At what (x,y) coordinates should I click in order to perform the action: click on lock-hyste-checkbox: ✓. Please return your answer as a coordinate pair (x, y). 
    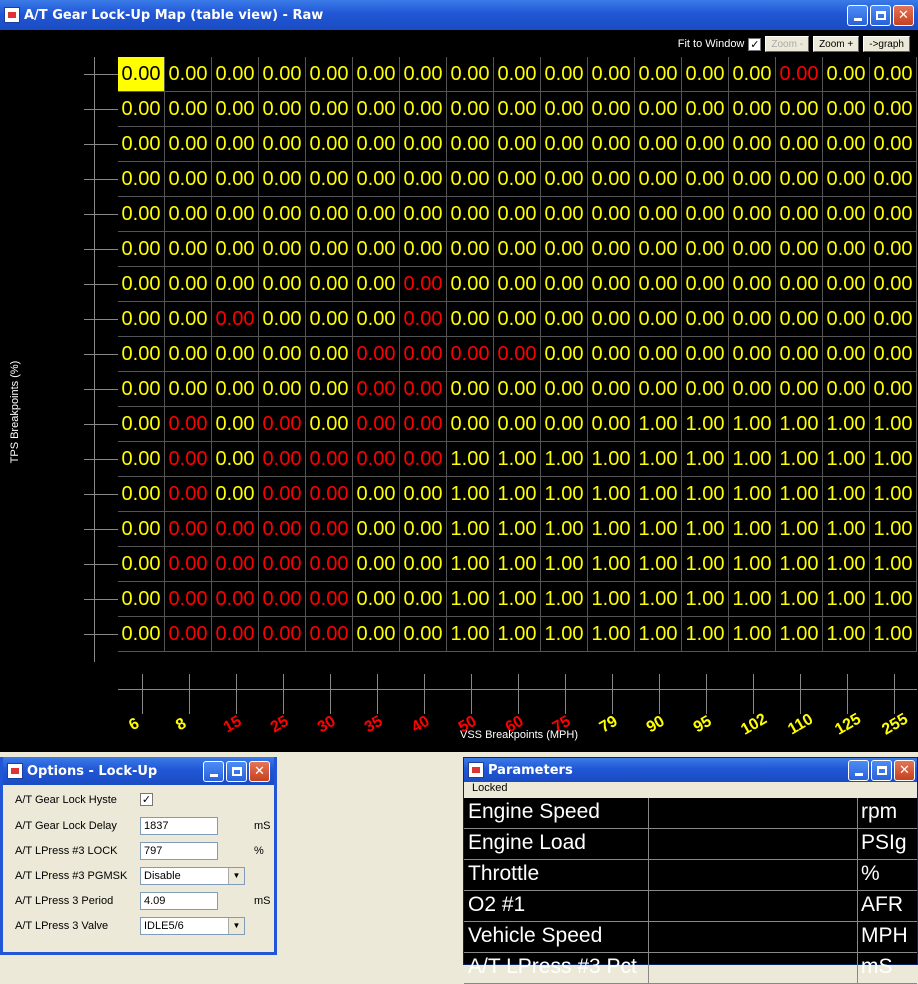
    Looking at the image, I should click on (146, 799).